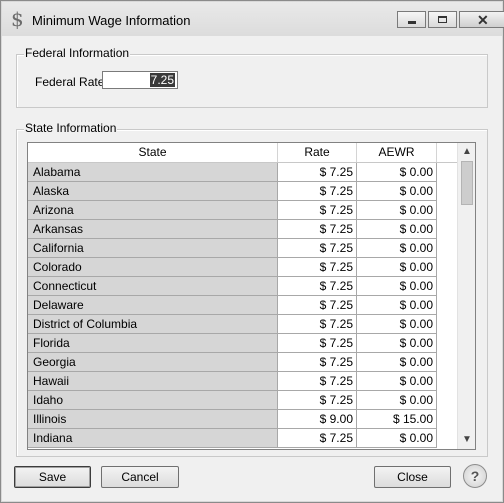 The image size is (504, 503). I want to click on maximize-button, so click(442, 19).